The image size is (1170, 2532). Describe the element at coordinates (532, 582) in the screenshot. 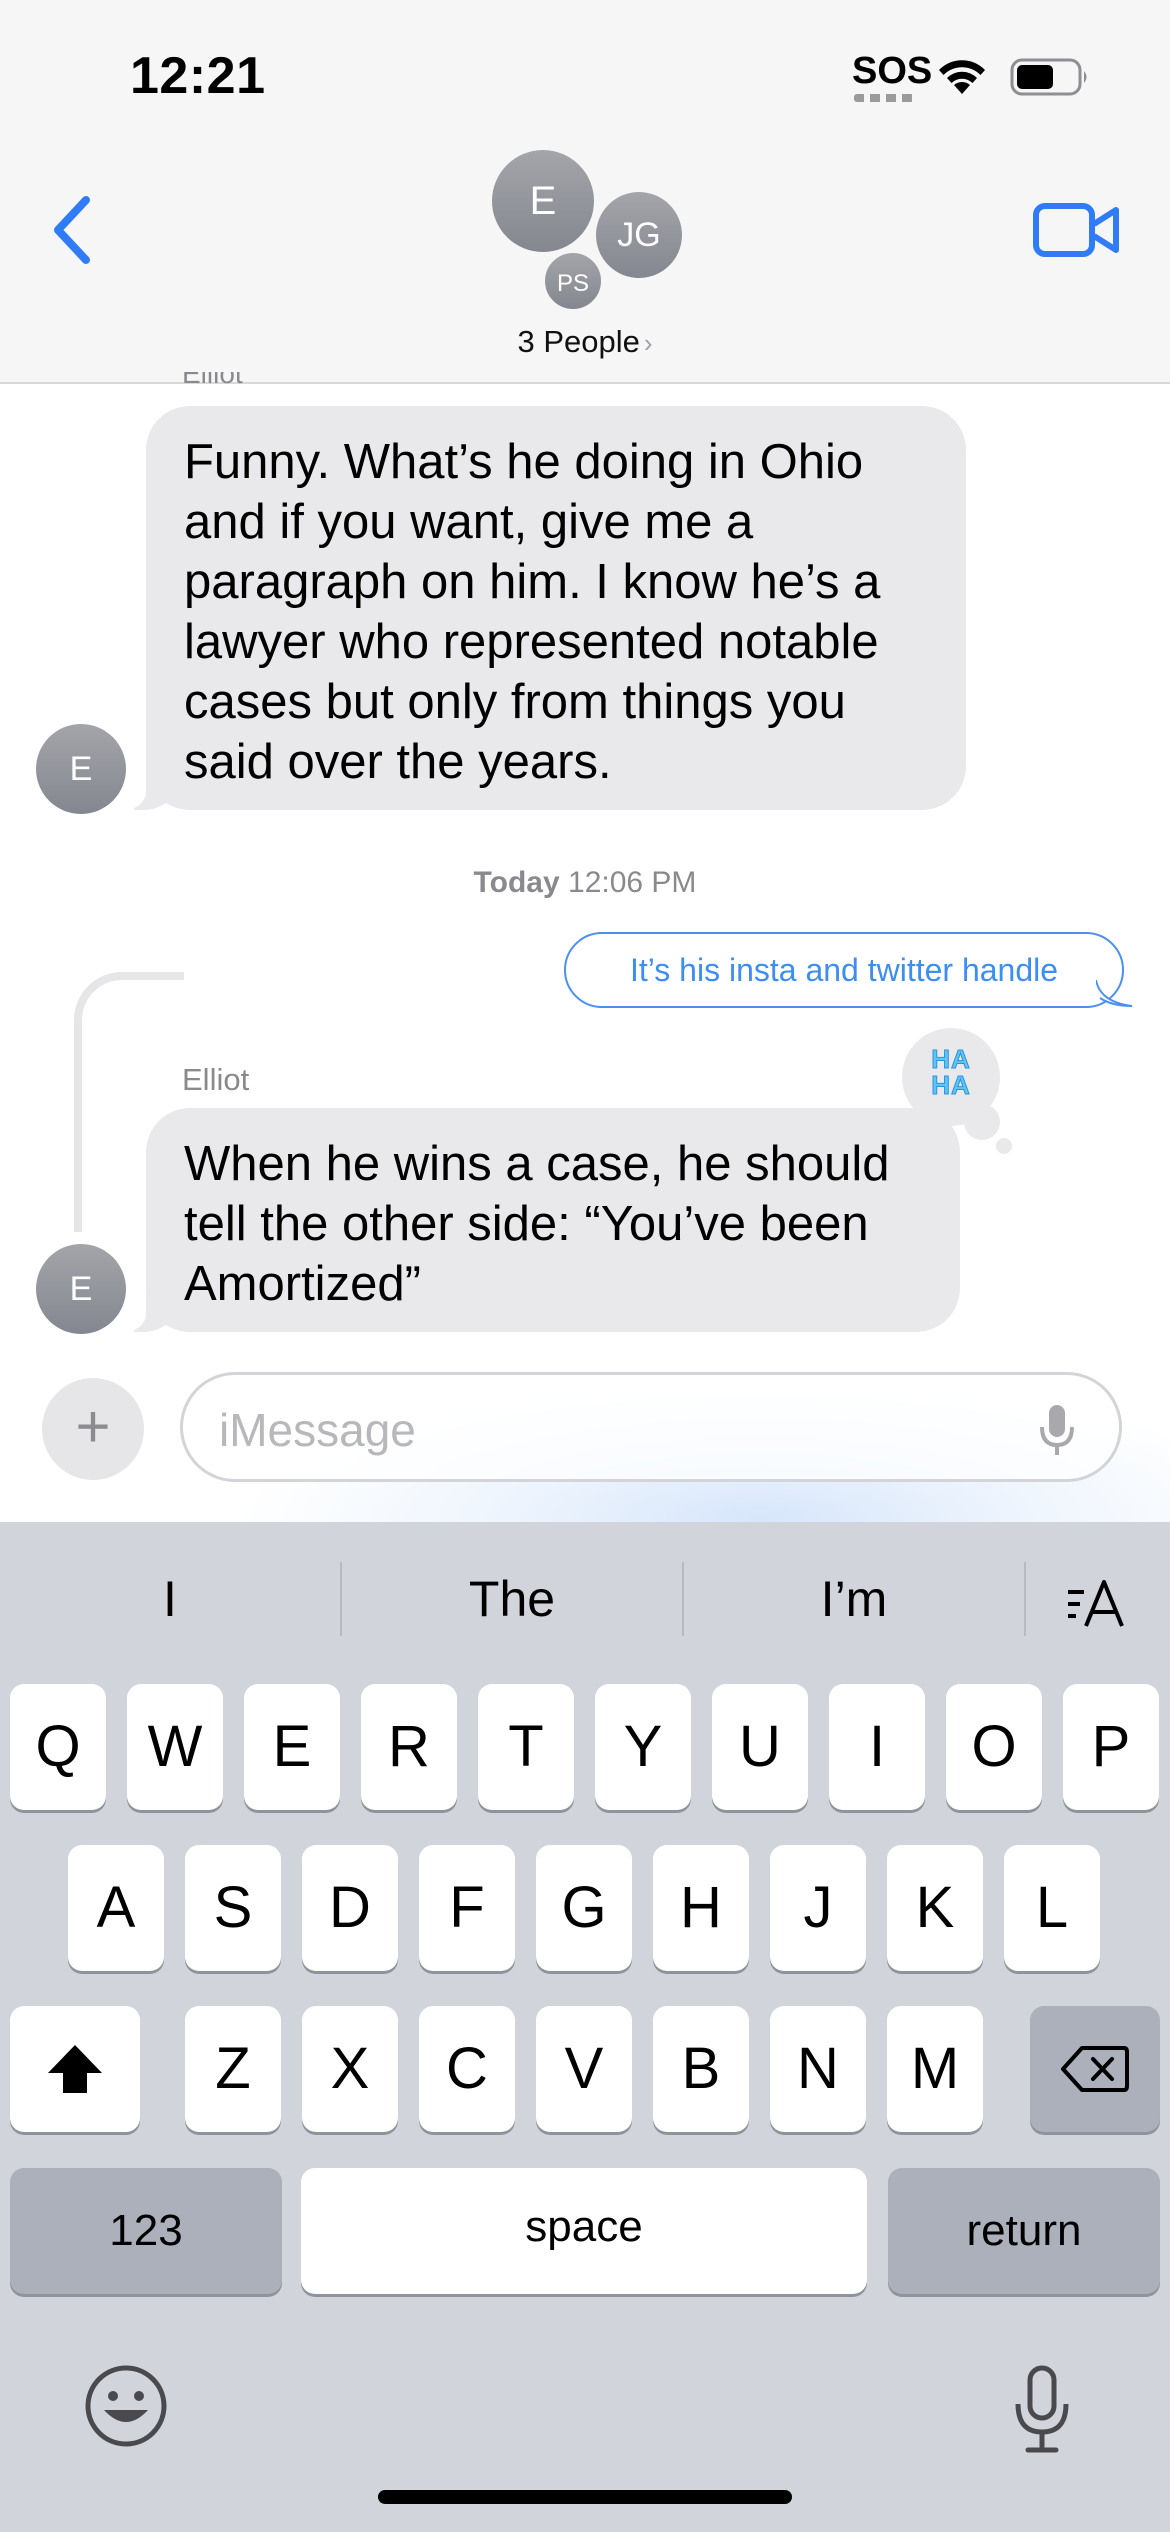

I see `message-line: paragraph on him. I know he’s a` at that location.